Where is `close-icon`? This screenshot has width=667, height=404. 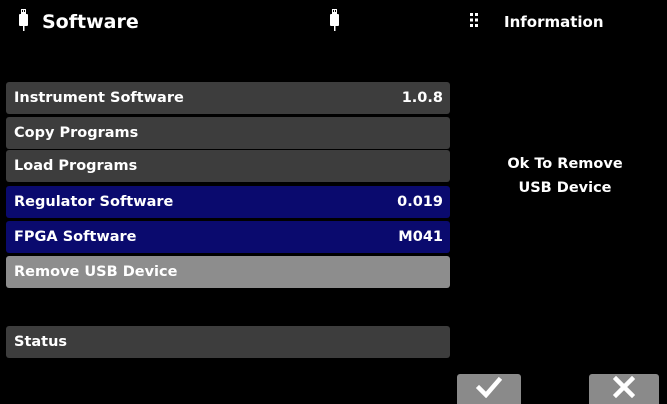
close-icon is located at coordinates (624, 387).